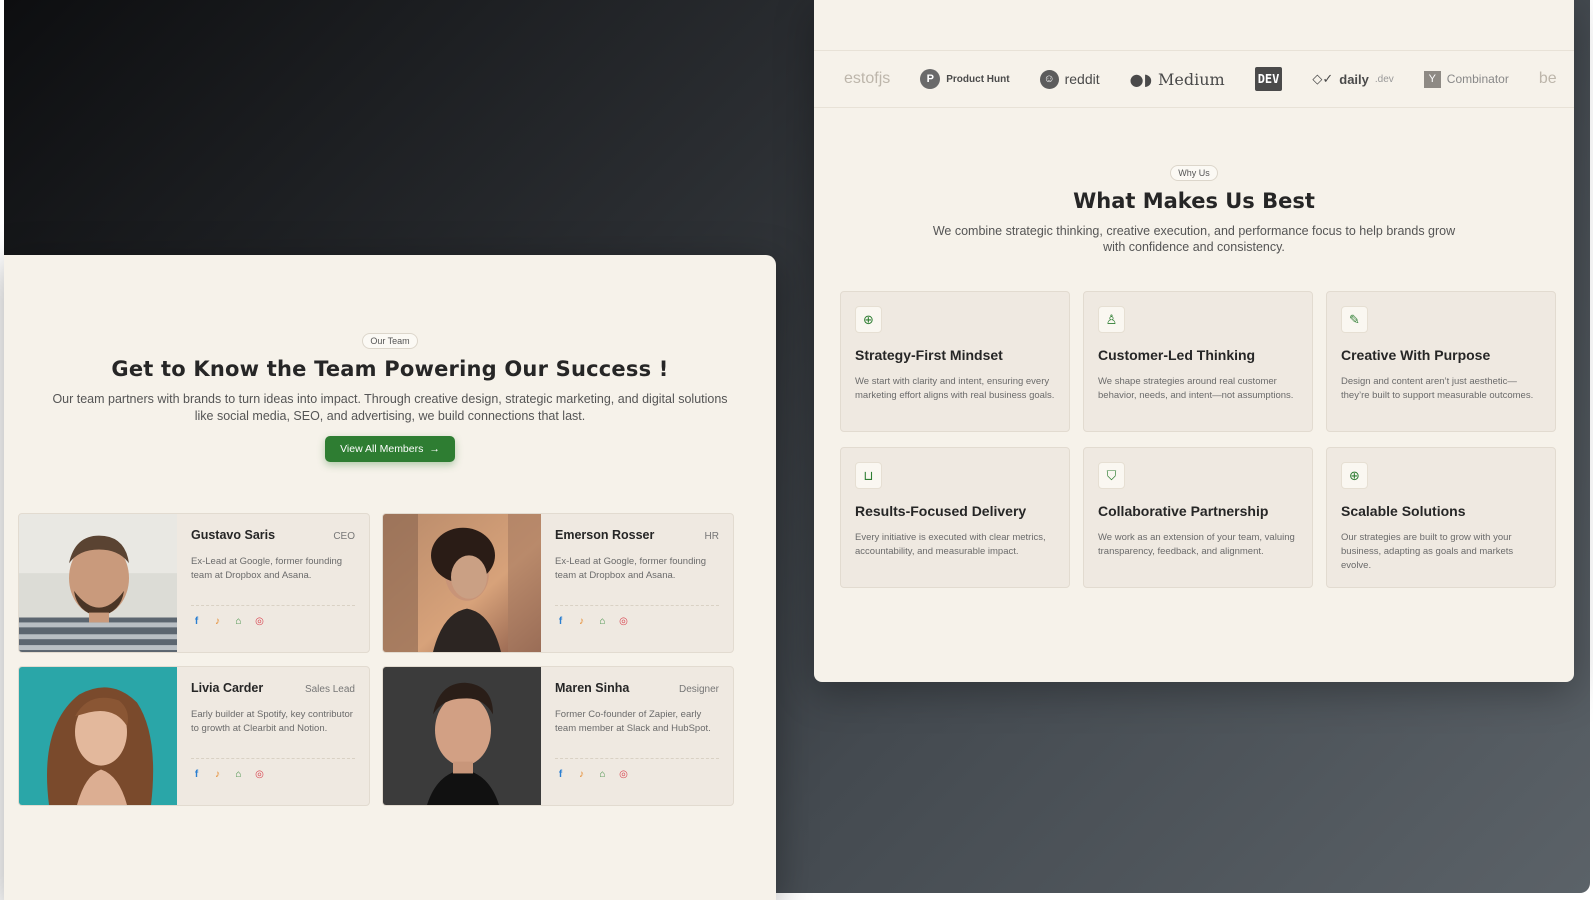 The height and width of the screenshot is (900, 1593). What do you see at coordinates (1268, 79) in the screenshot?
I see `dev-logo: DEV` at bounding box center [1268, 79].